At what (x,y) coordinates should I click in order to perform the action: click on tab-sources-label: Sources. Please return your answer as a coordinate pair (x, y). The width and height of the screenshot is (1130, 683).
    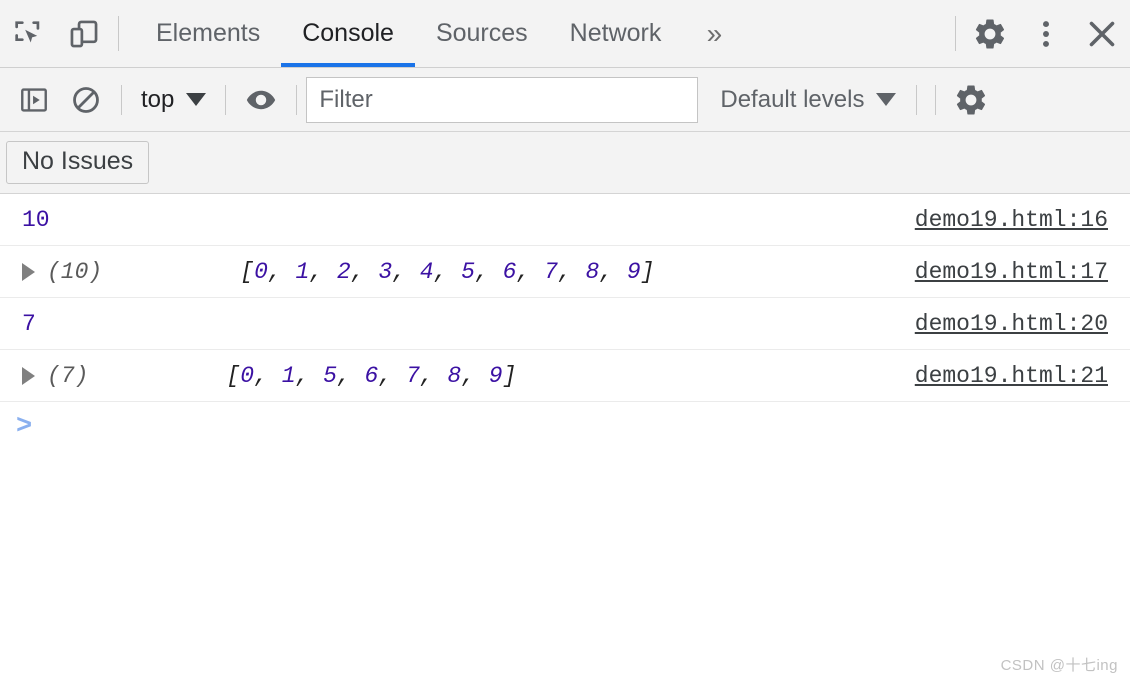
    Looking at the image, I should click on (481, 33).